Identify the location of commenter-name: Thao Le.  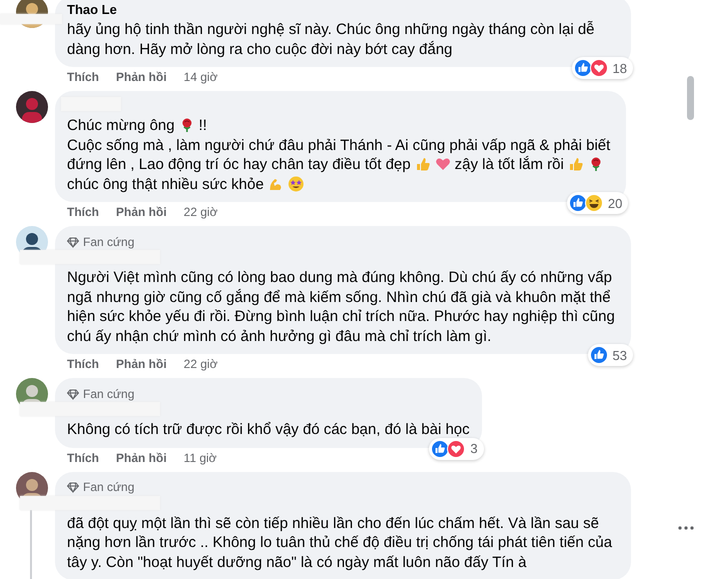
(343, 10).